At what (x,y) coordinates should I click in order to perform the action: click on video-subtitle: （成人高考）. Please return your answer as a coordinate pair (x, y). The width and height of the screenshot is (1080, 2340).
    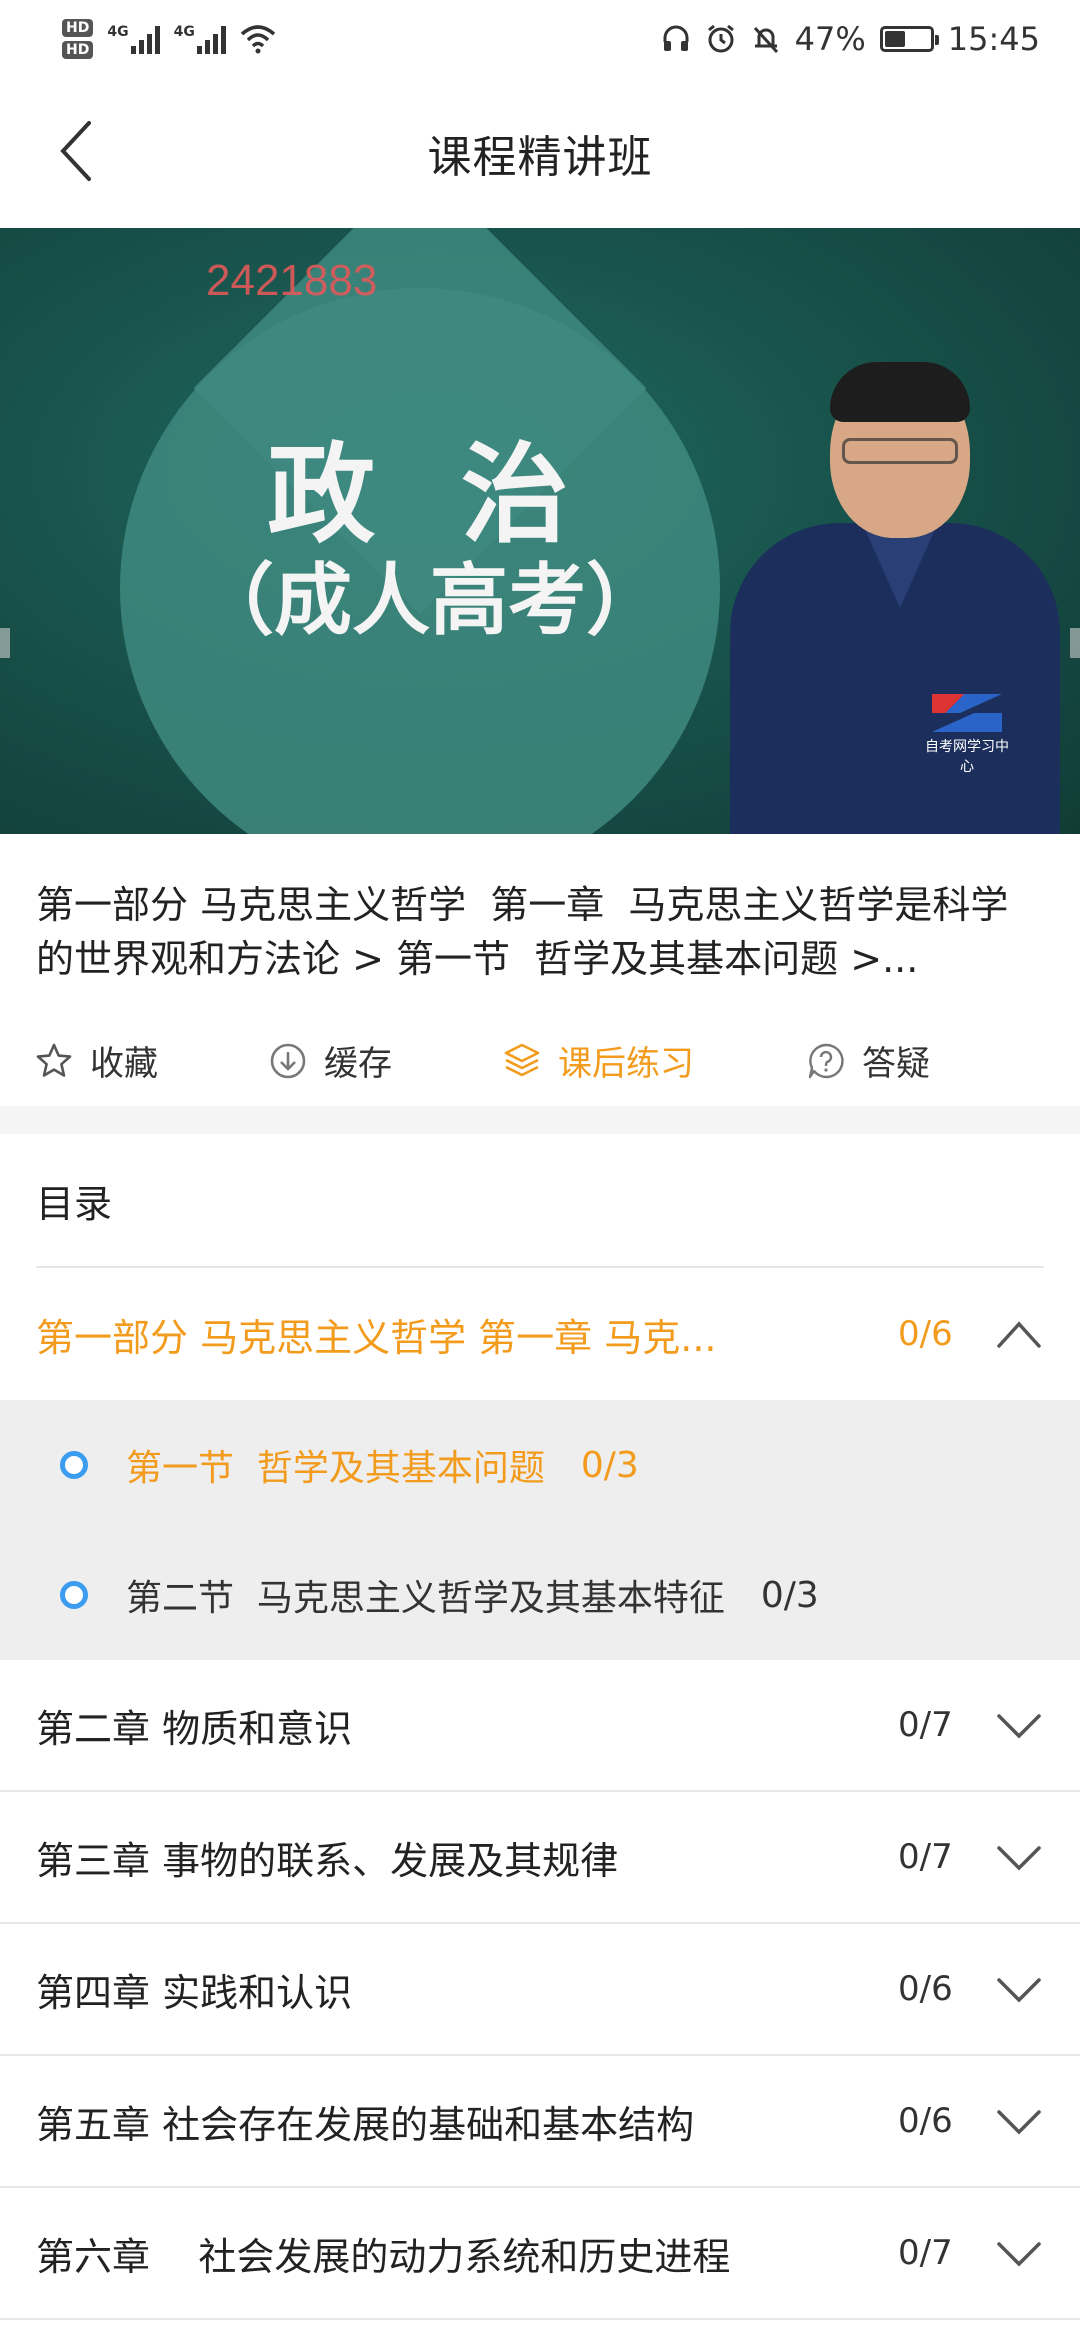
    Looking at the image, I should click on (429, 601).